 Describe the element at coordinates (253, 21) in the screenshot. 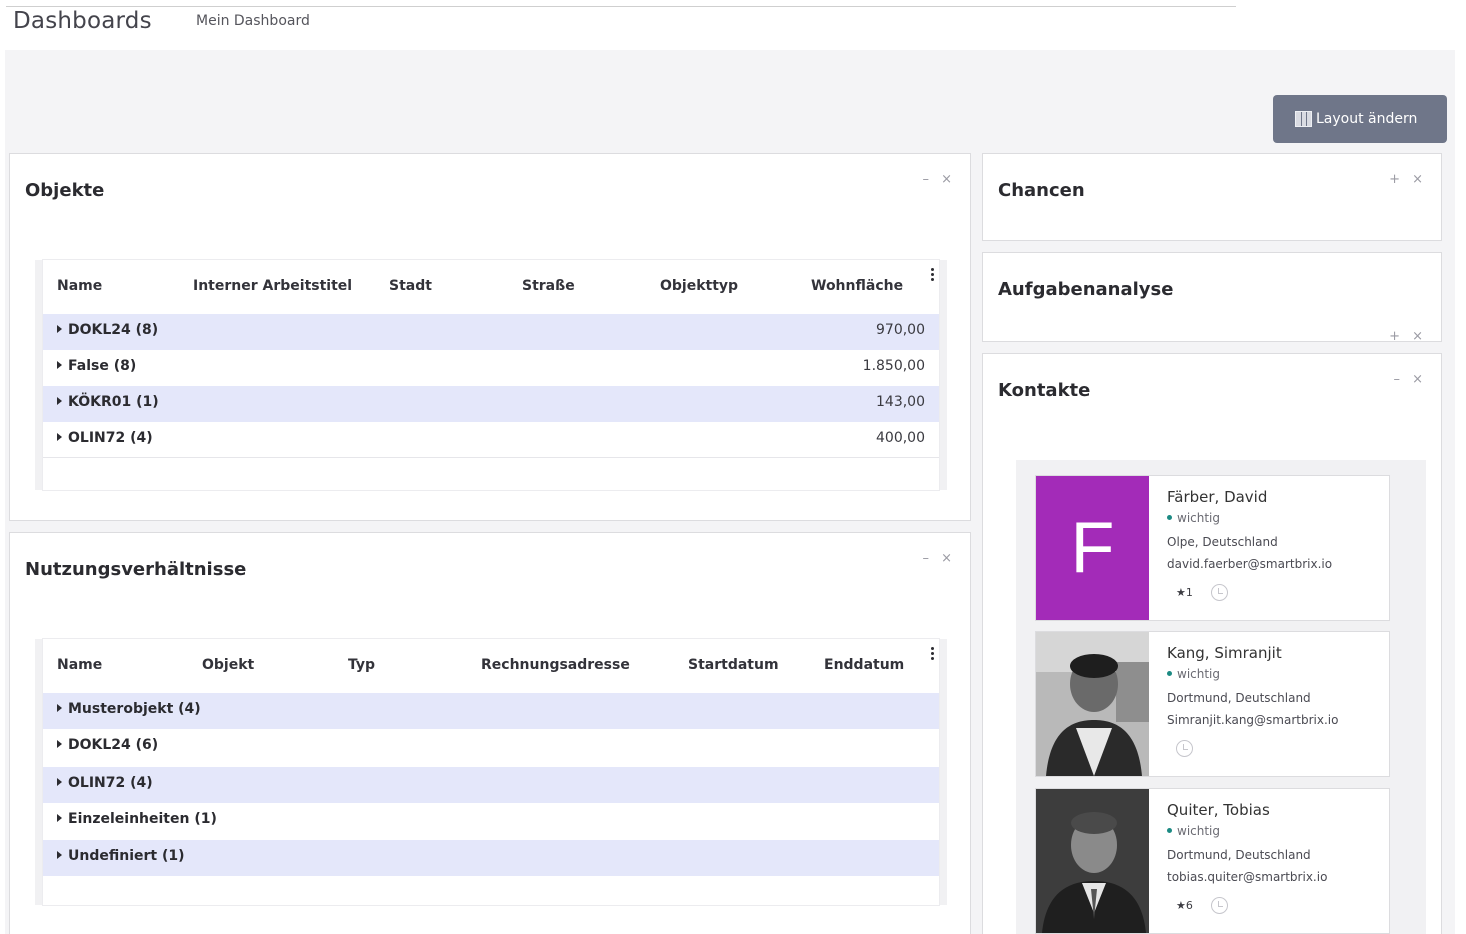

I see `breadcrumb-dashboard: Mein Dashboard` at that location.